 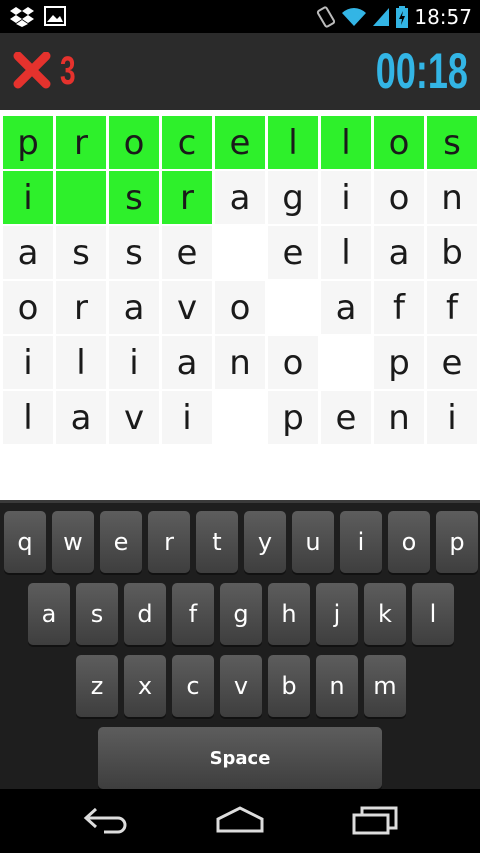 What do you see at coordinates (452, 252) in the screenshot?
I see `grid-cell: b` at bounding box center [452, 252].